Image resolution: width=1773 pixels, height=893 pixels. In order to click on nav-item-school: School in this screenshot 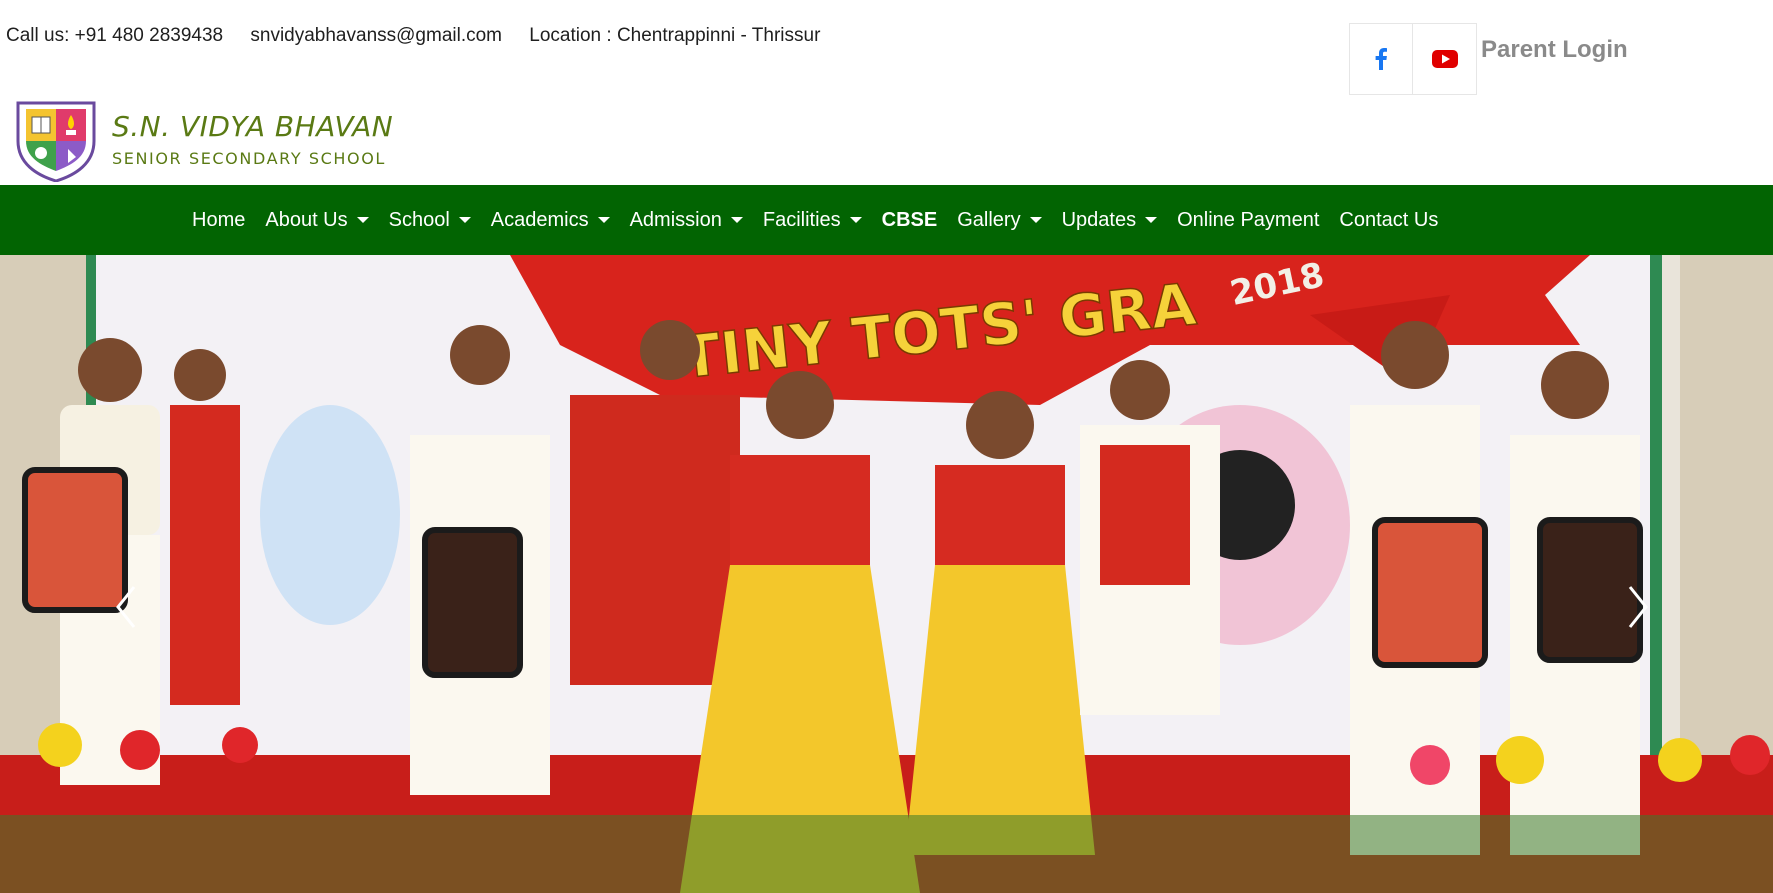, I will do `click(430, 220)`.